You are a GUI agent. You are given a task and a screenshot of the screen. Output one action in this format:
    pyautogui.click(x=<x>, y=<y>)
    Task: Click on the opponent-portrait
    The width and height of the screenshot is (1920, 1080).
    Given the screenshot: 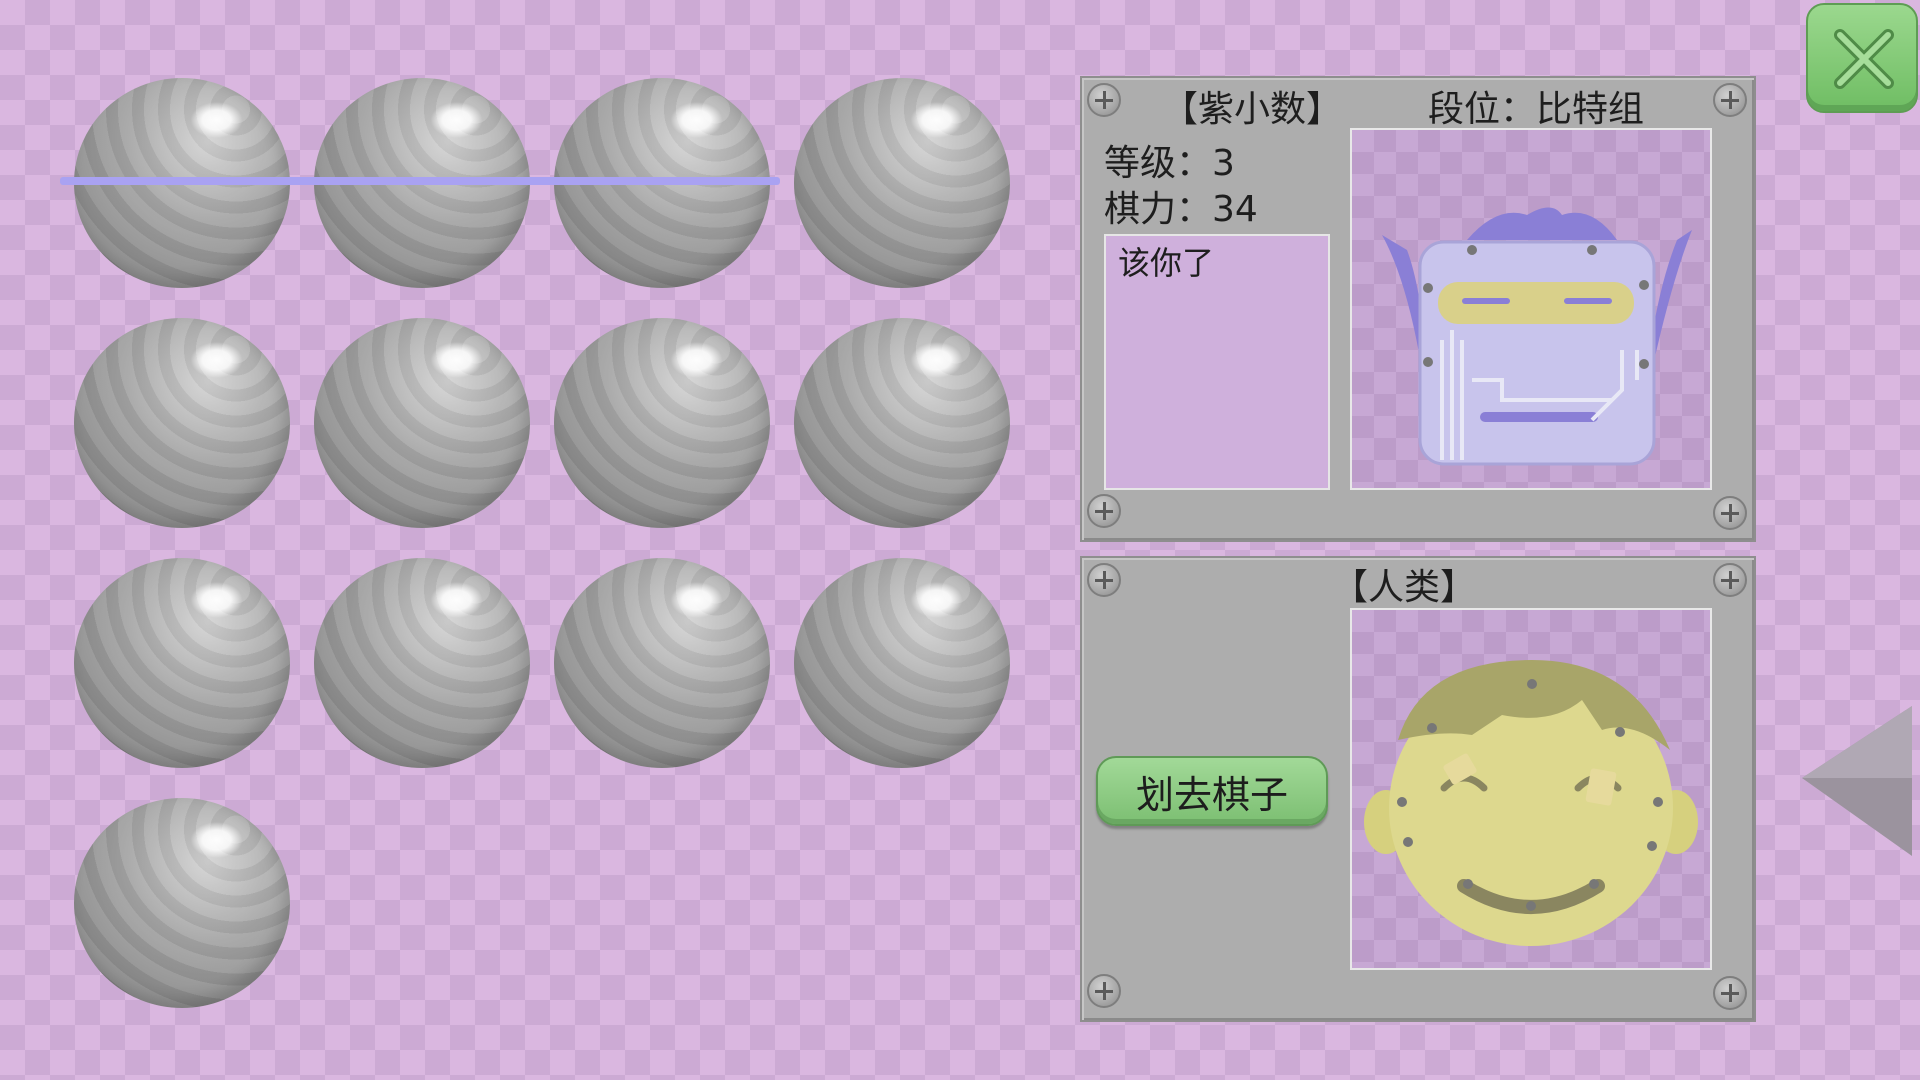 What is the action you would take?
    pyautogui.click(x=1531, y=309)
    